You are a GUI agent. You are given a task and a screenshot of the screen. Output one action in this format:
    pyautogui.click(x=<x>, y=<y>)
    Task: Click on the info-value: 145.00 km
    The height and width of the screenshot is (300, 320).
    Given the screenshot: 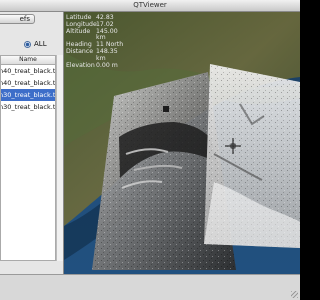 What is the action you would take?
    pyautogui.click(x=107, y=34)
    